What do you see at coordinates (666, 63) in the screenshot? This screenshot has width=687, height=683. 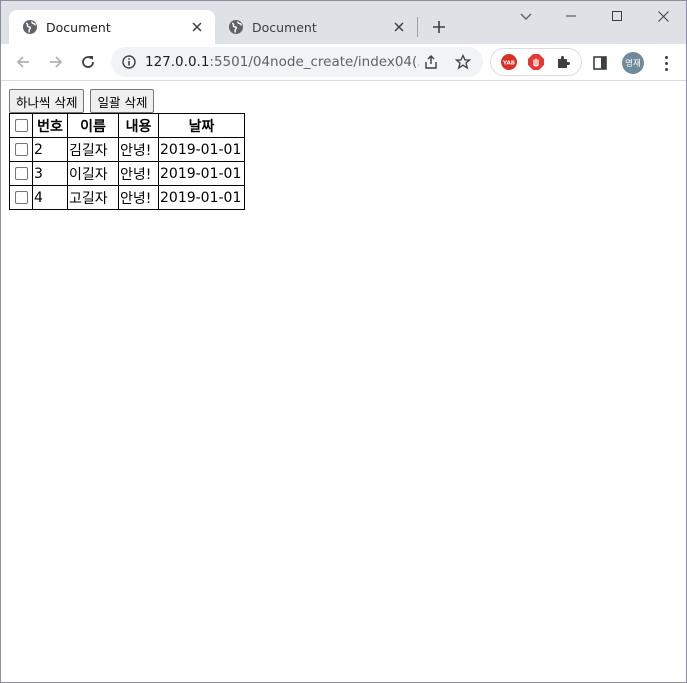 I see `more-menu-icon` at bounding box center [666, 63].